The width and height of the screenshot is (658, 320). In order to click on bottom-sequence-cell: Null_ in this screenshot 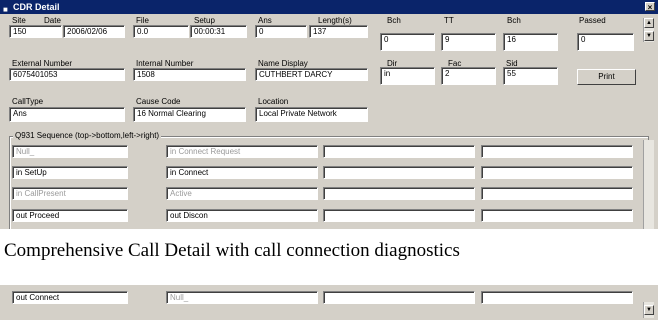, I will do `click(242, 297)`.